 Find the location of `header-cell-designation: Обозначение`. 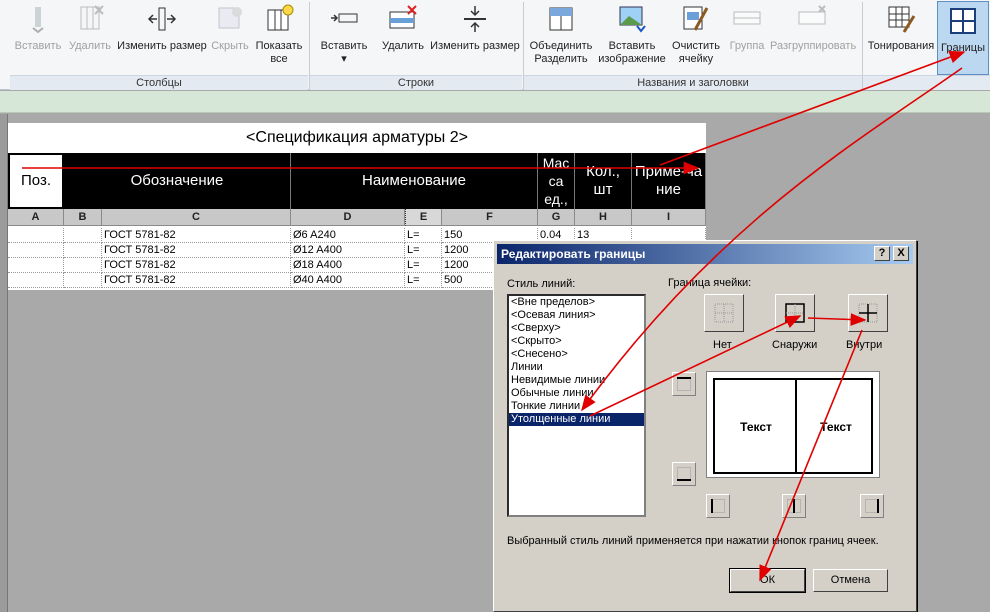

header-cell-designation: Обозначение is located at coordinates (177, 181).